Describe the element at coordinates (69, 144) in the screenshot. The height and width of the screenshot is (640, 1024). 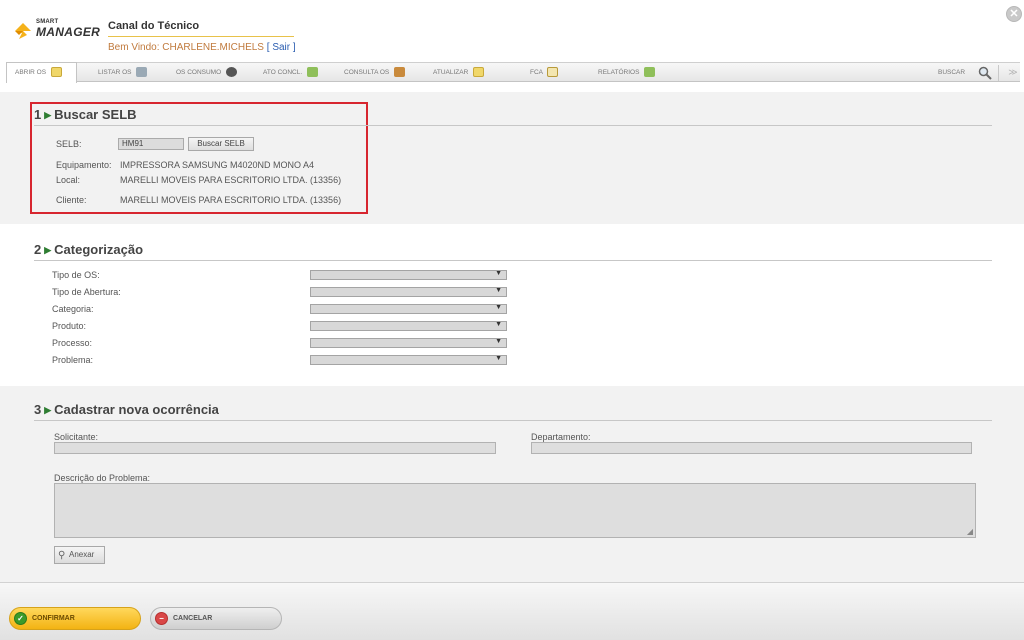
I see `selb-label: SELB:` at that location.